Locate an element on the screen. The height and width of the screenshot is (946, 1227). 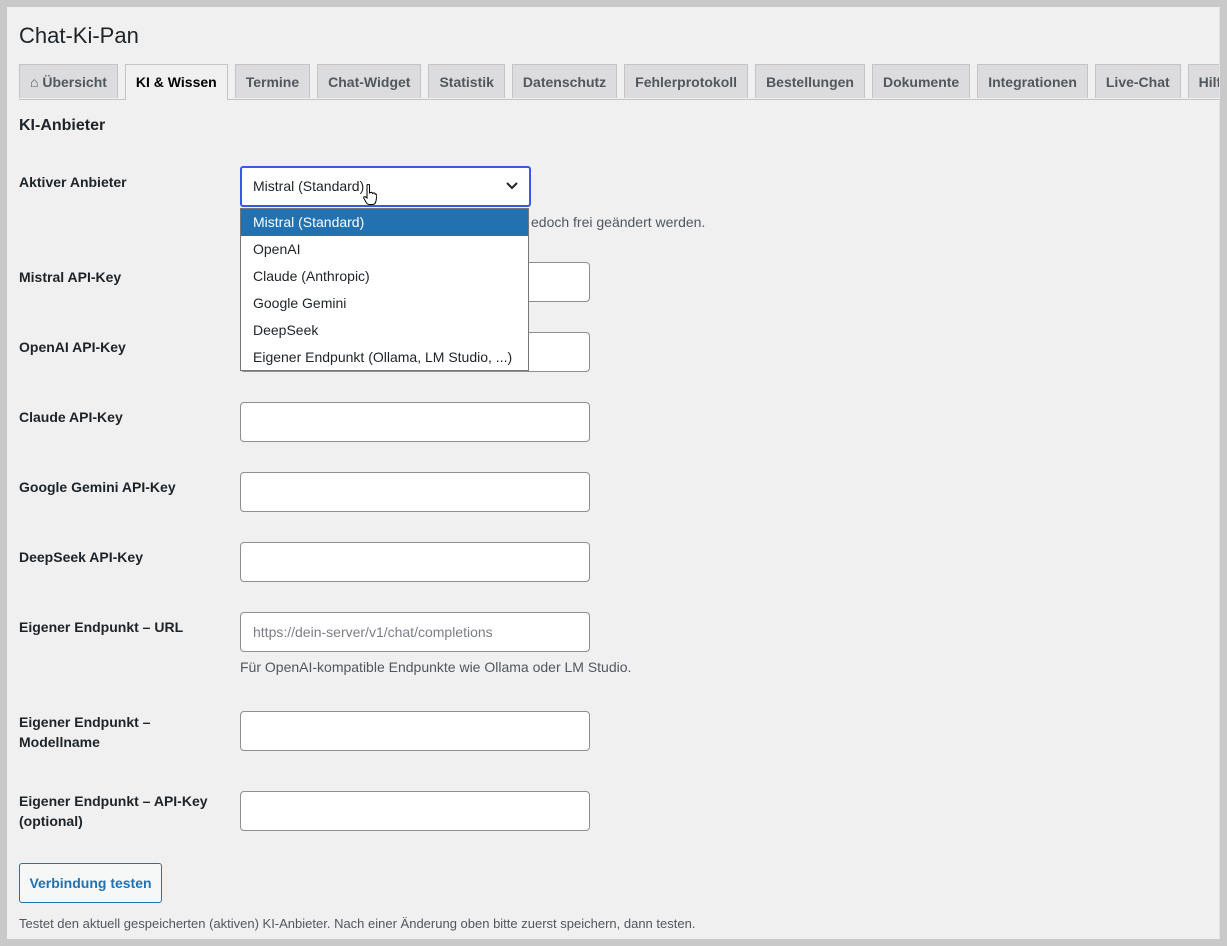
provider-select: Mistral (Standard) is located at coordinates (385, 186).